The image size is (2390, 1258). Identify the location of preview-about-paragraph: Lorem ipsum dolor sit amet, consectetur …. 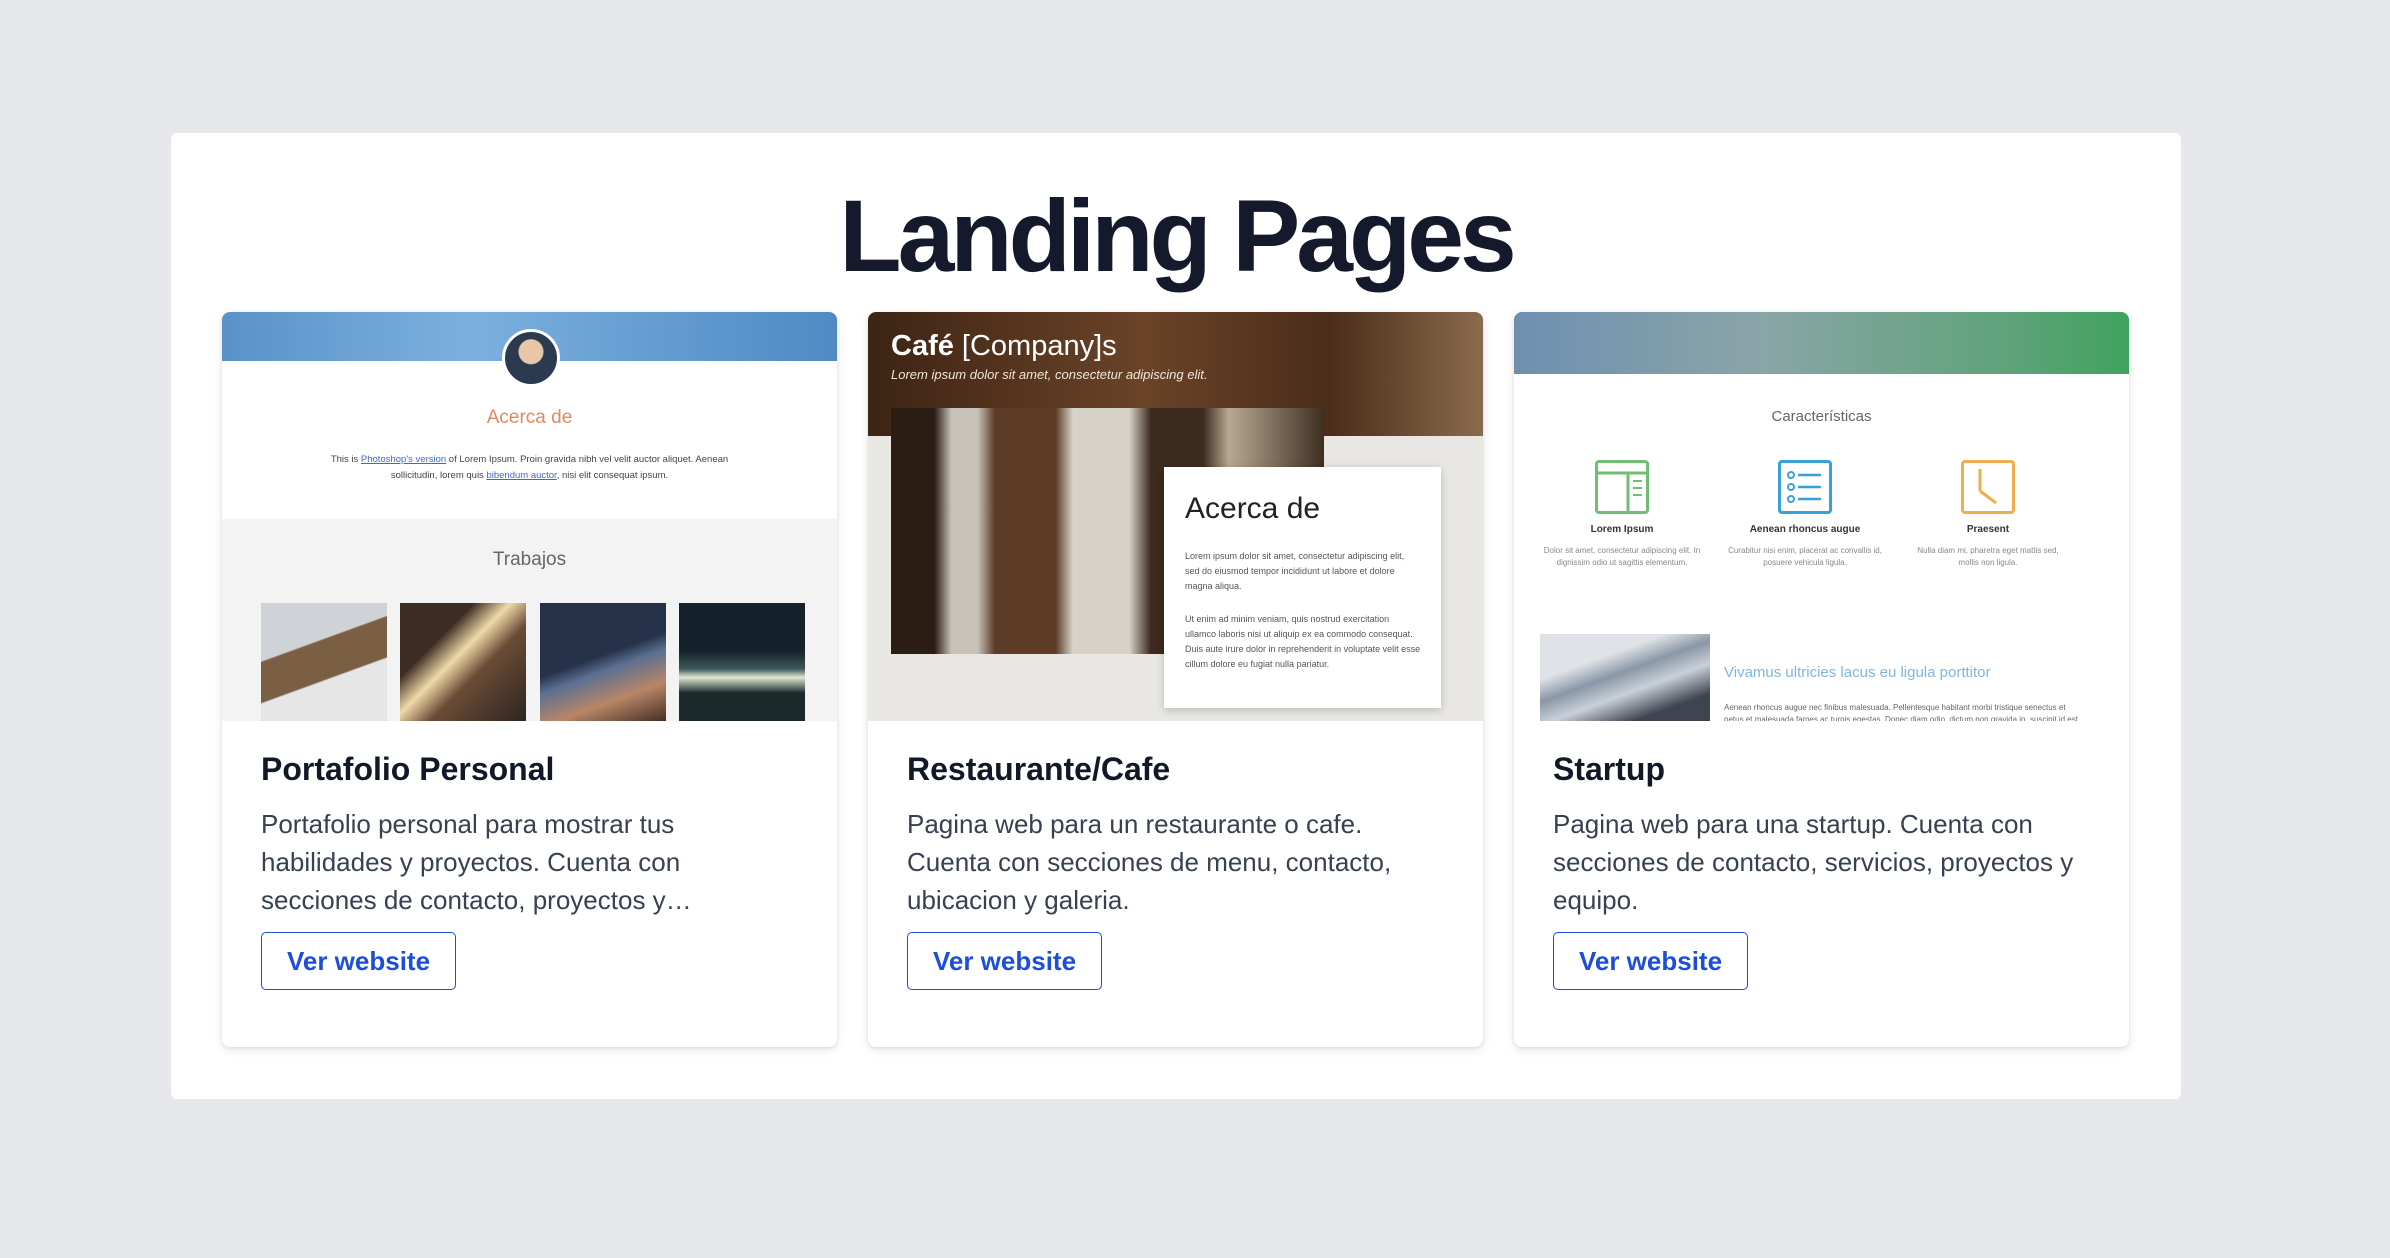
(1295, 571).